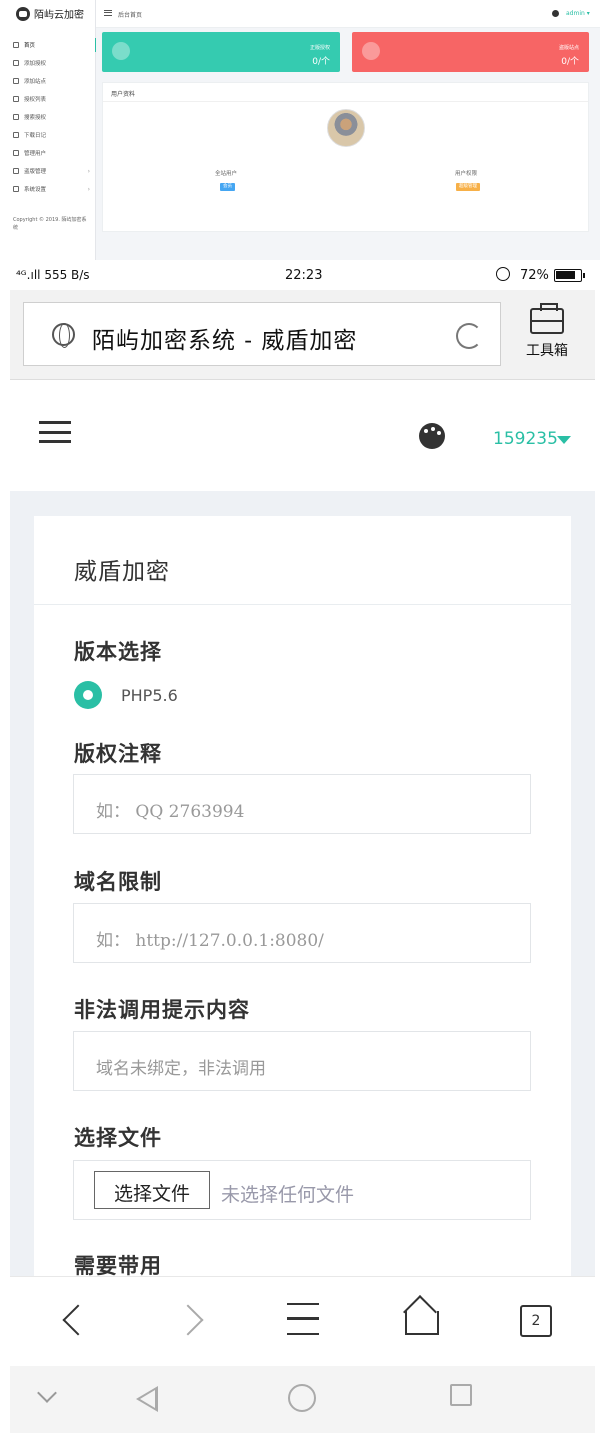 The height and width of the screenshot is (1433, 600). I want to click on stat-label-permission: 用户权限, so click(465, 174).